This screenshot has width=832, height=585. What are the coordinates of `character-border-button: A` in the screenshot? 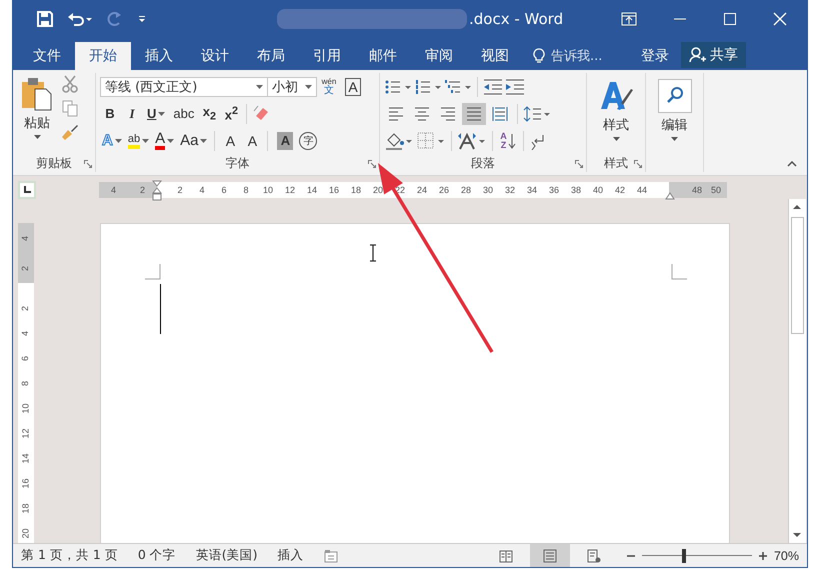 It's located at (353, 87).